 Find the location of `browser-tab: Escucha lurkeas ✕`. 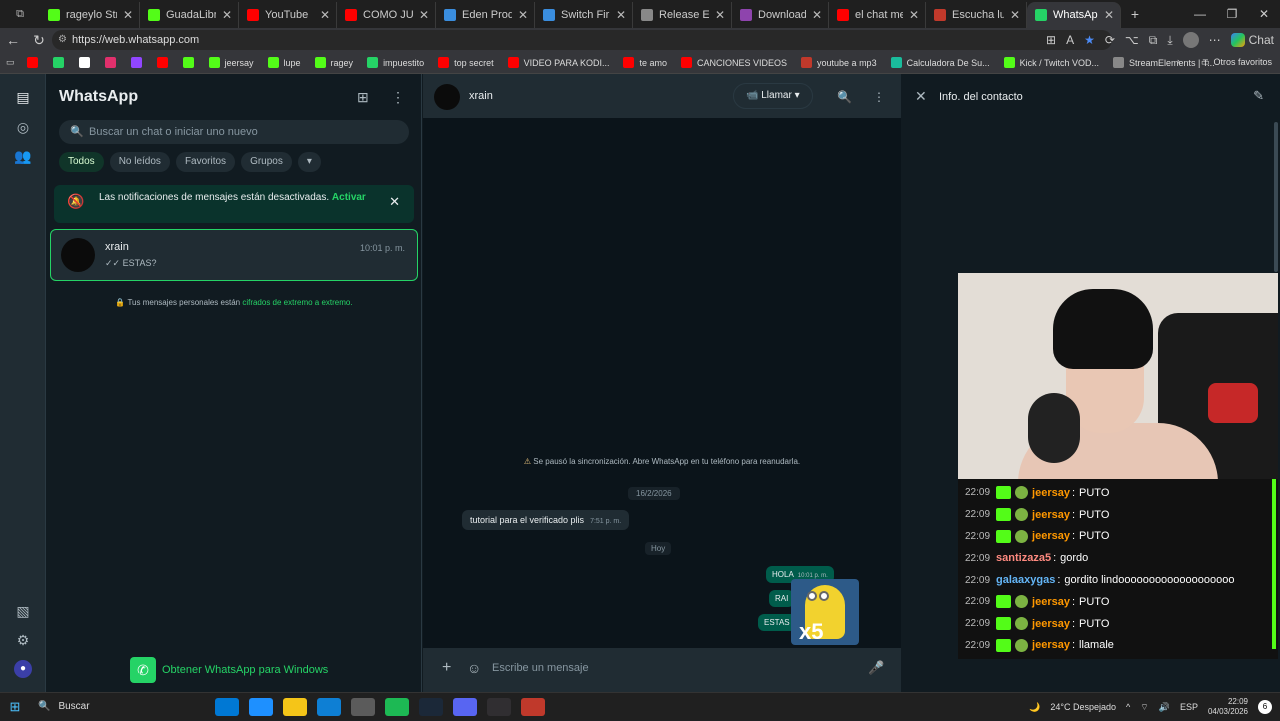

browser-tab: Escucha lurkeas ✕ is located at coordinates (976, 15).